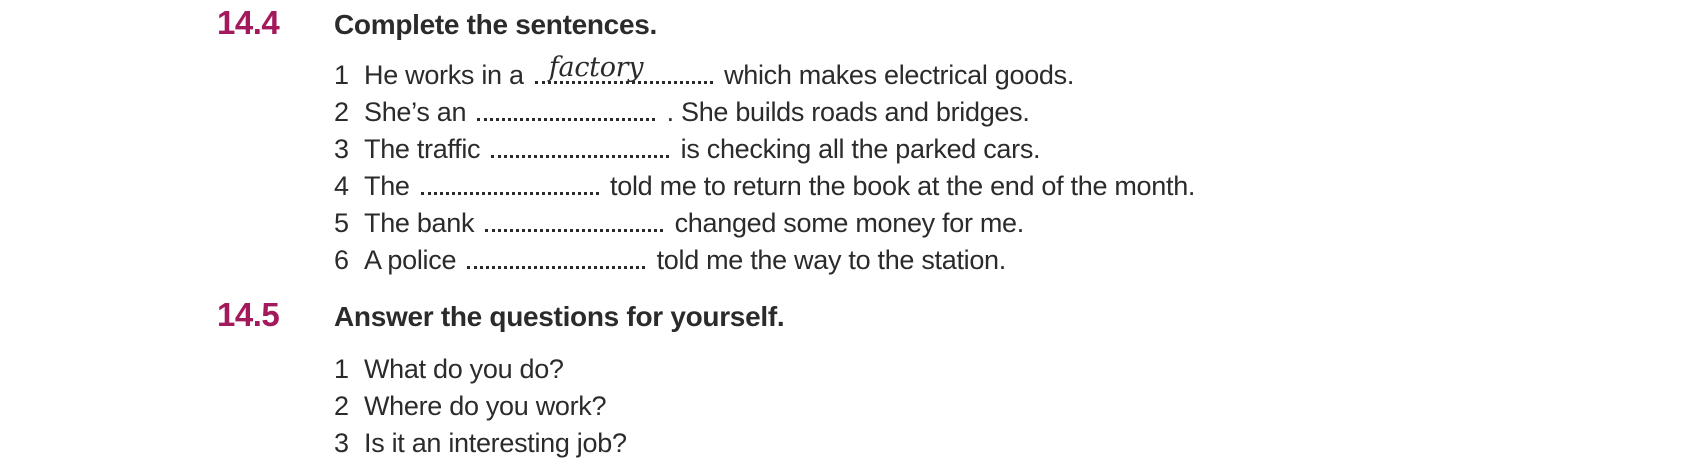  What do you see at coordinates (849, 223) in the screenshot?
I see `sentence-after: changed some money for me.` at bounding box center [849, 223].